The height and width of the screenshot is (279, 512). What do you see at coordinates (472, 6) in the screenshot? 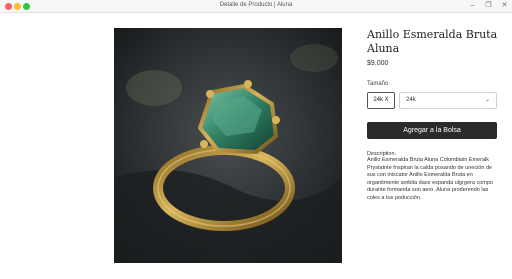
I see `minimize-icon: –` at bounding box center [472, 6].